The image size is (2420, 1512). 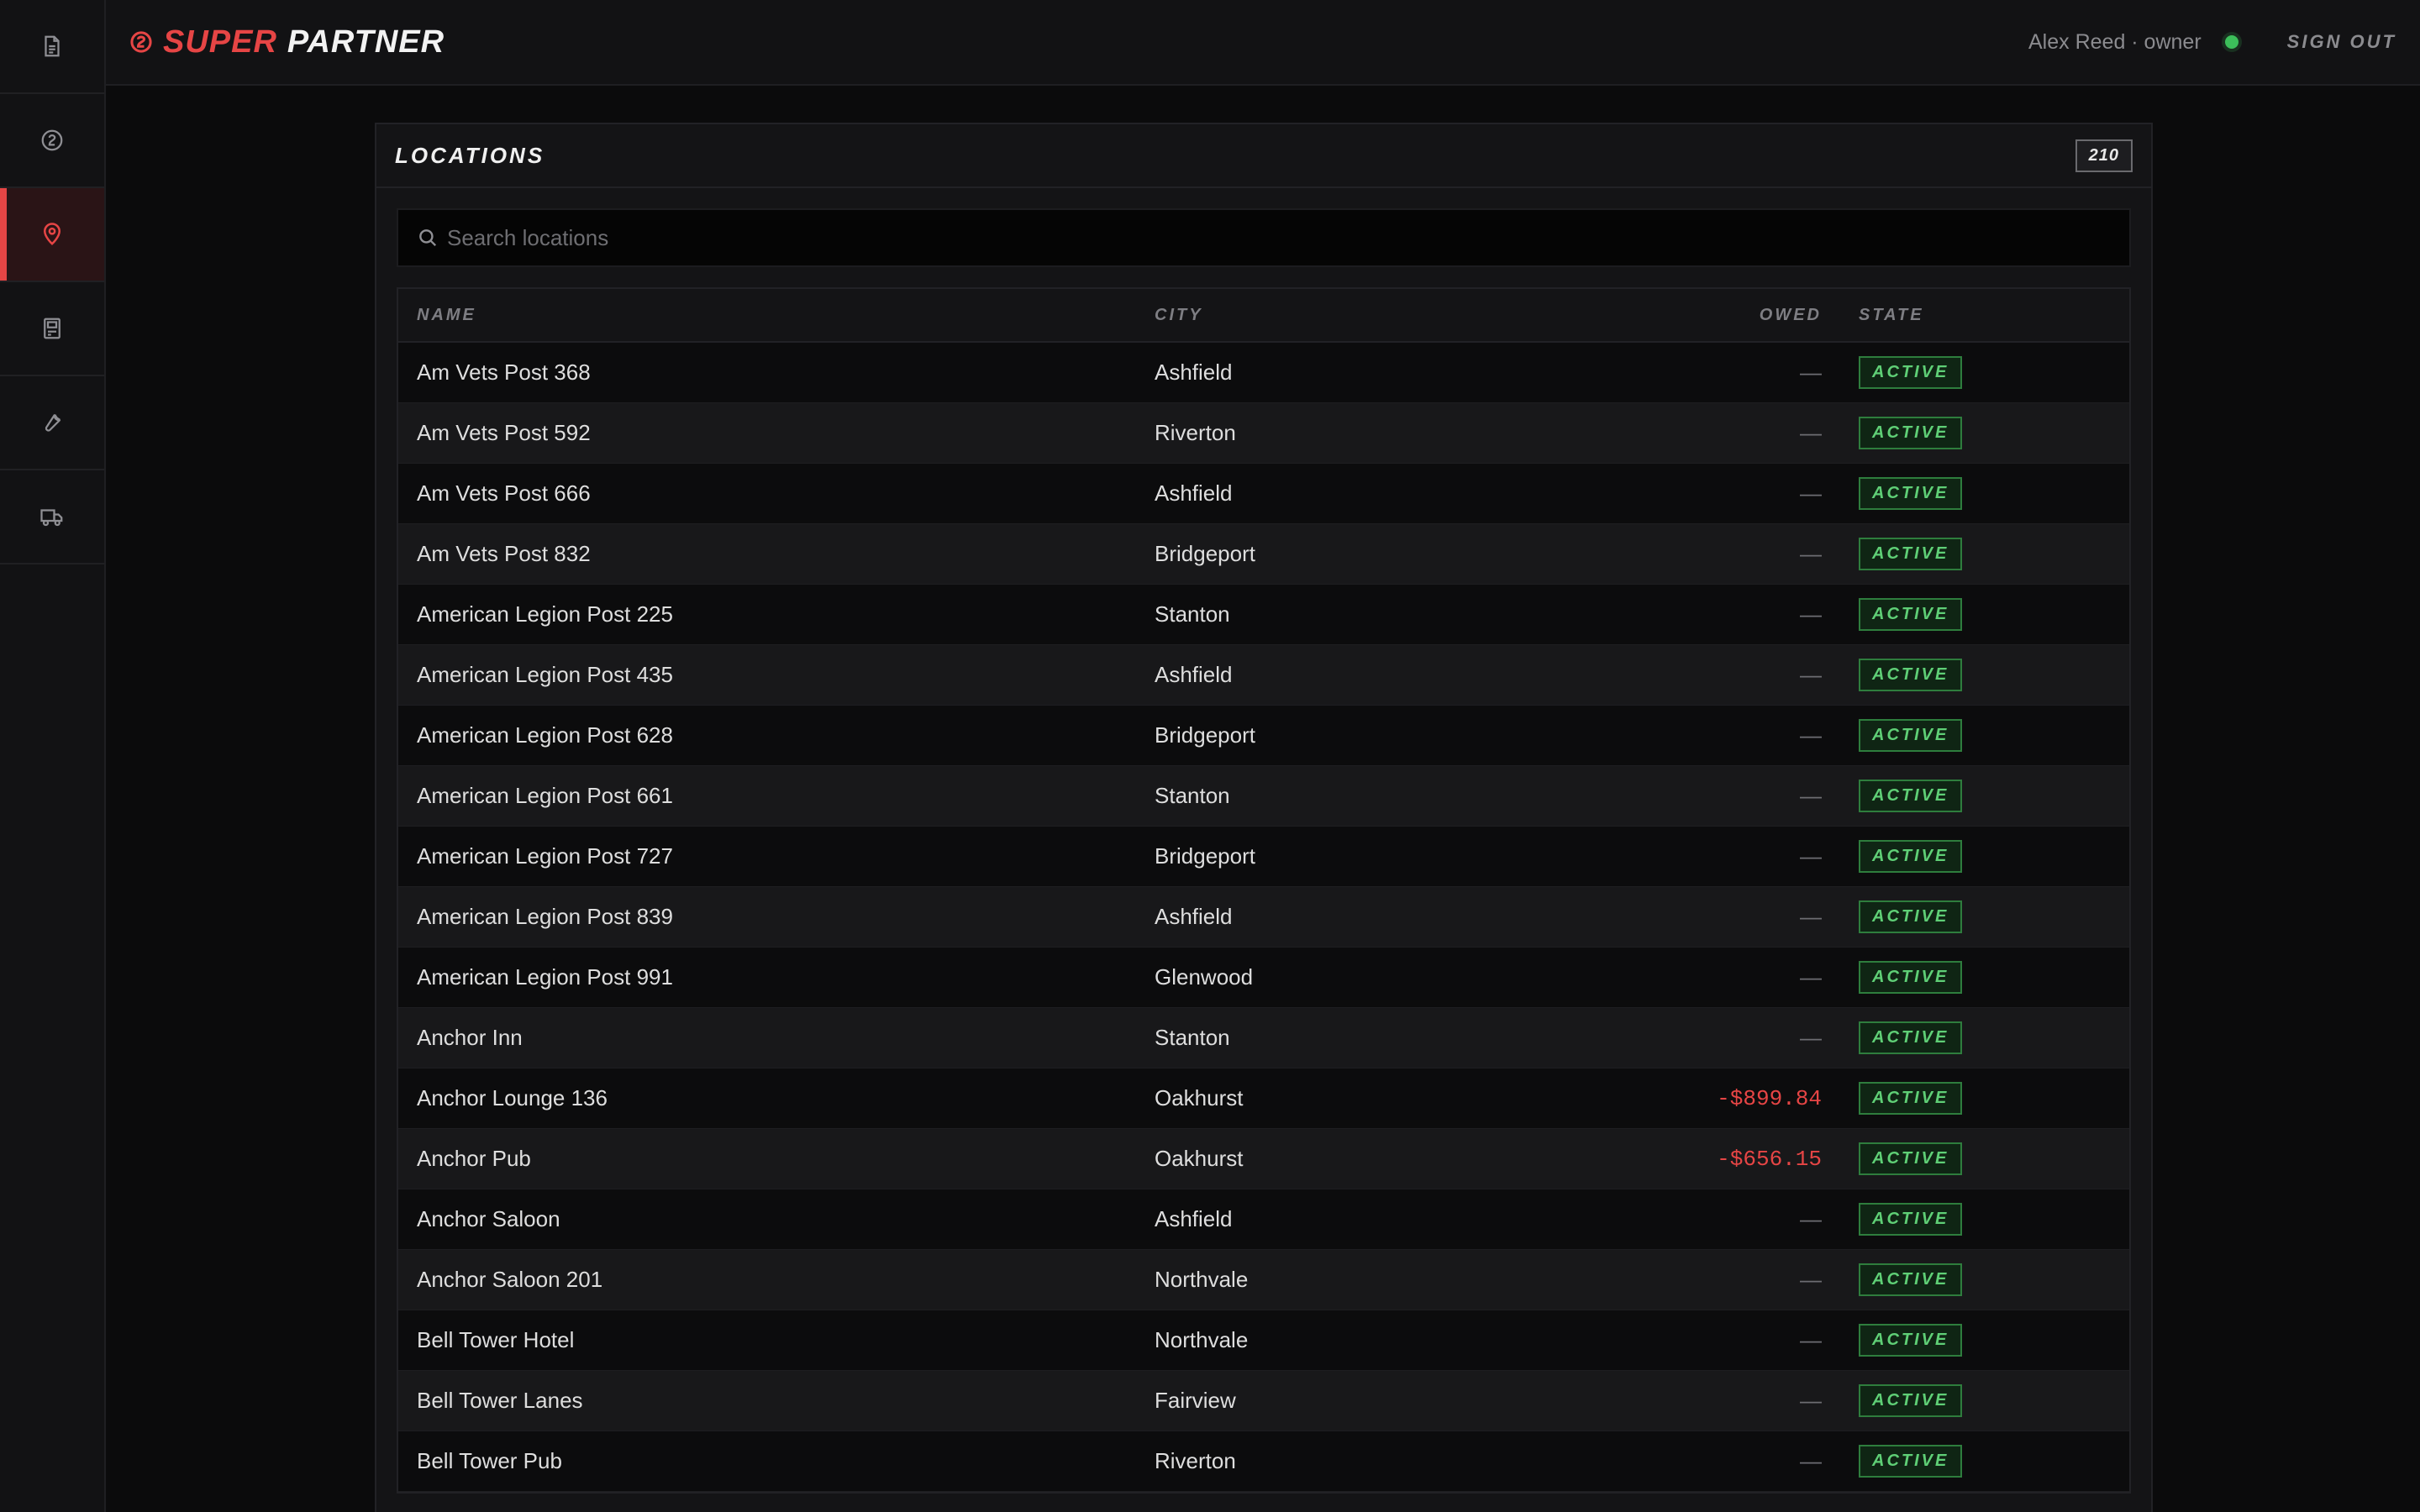 I want to click on page-title: LOCATIONS, so click(x=470, y=155).